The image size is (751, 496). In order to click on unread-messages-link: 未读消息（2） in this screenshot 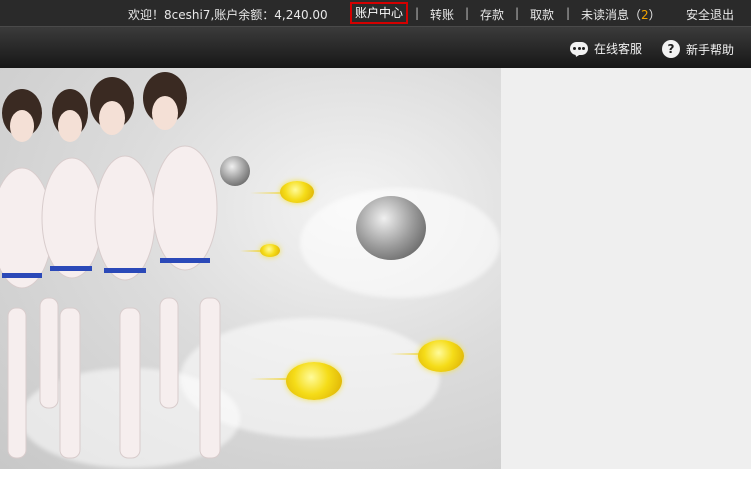, I will do `click(621, 14)`.